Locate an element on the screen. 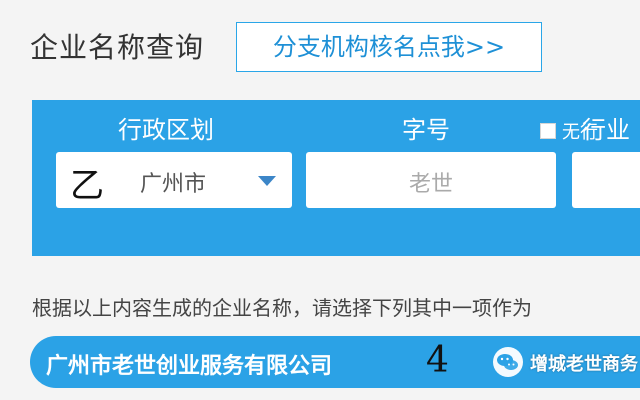  no-industry-checkbox is located at coordinates (548, 131).